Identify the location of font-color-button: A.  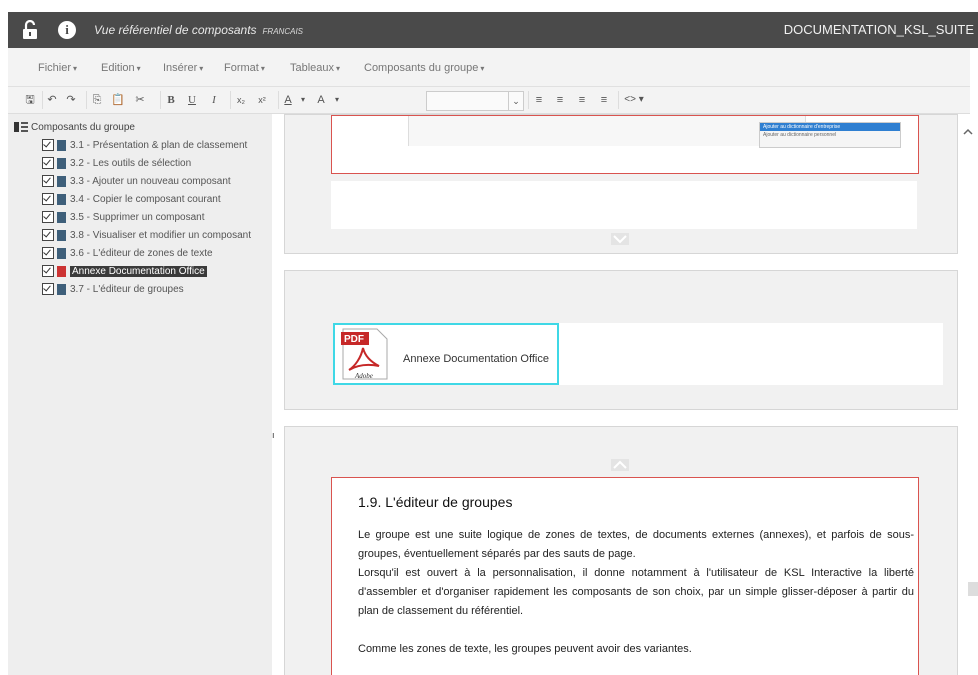
(287, 100).